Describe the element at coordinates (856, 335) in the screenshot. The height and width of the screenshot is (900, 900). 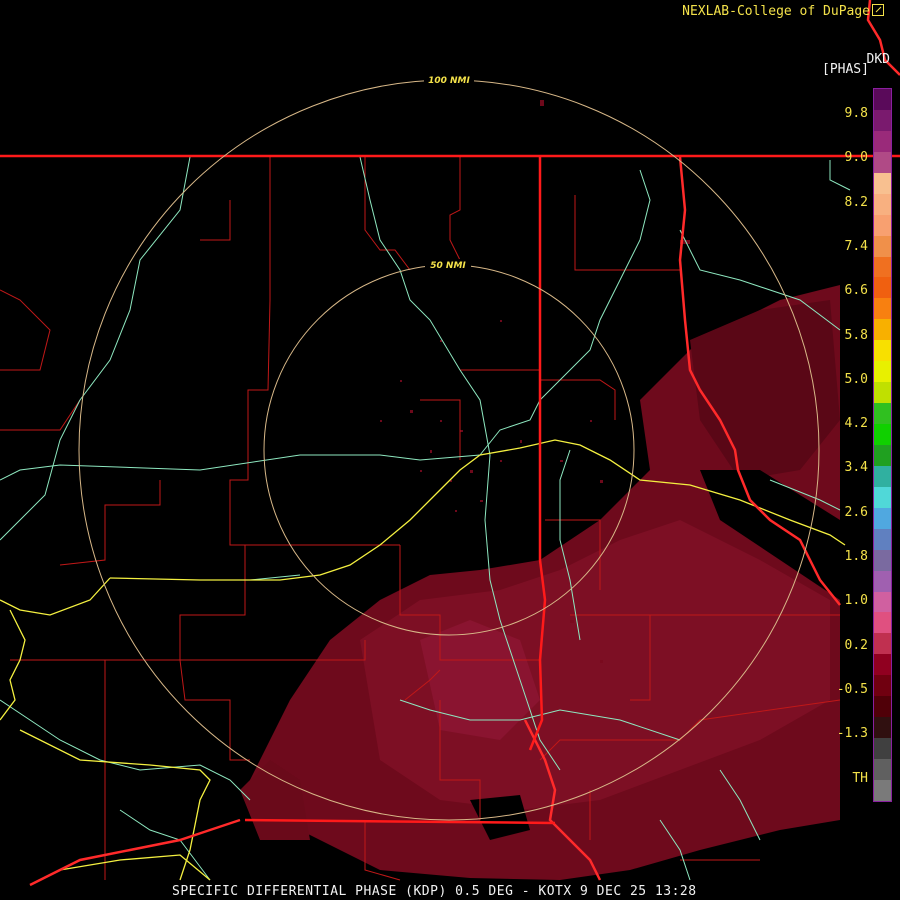
I see `color-scale-label: 5.8` at that location.